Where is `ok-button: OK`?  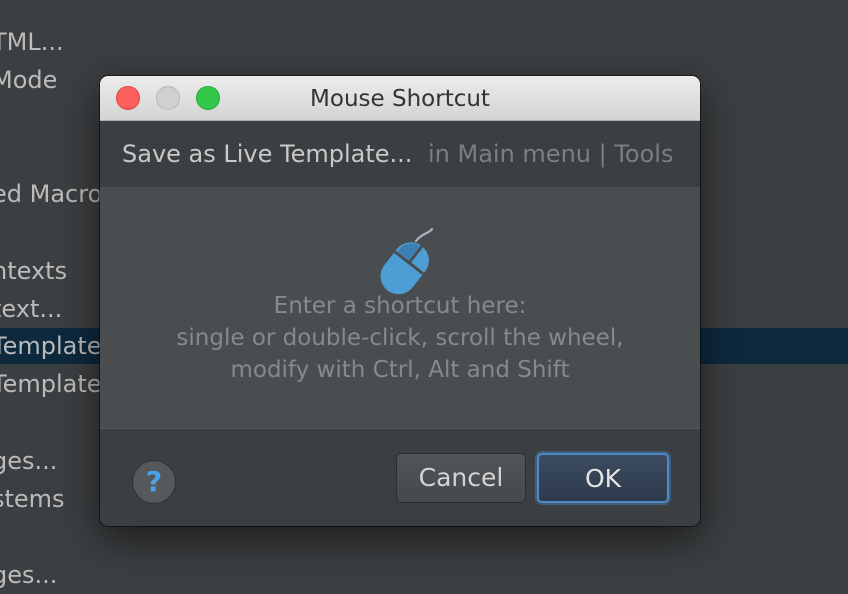 ok-button: OK is located at coordinates (603, 478).